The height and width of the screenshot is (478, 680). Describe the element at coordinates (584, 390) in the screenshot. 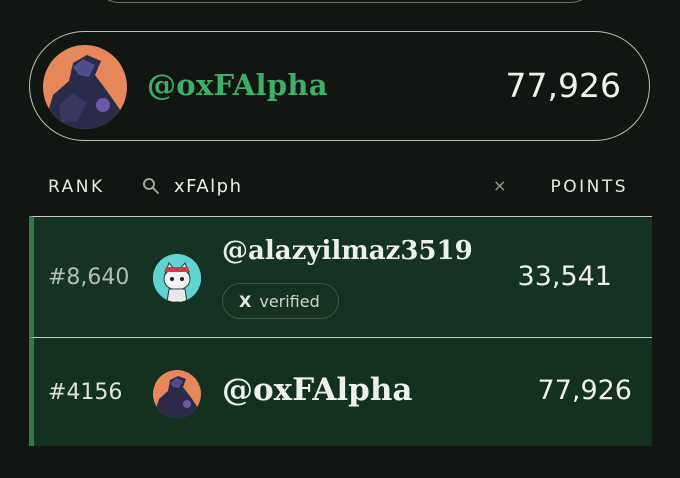

I see `row-points: 77,926` at that location.